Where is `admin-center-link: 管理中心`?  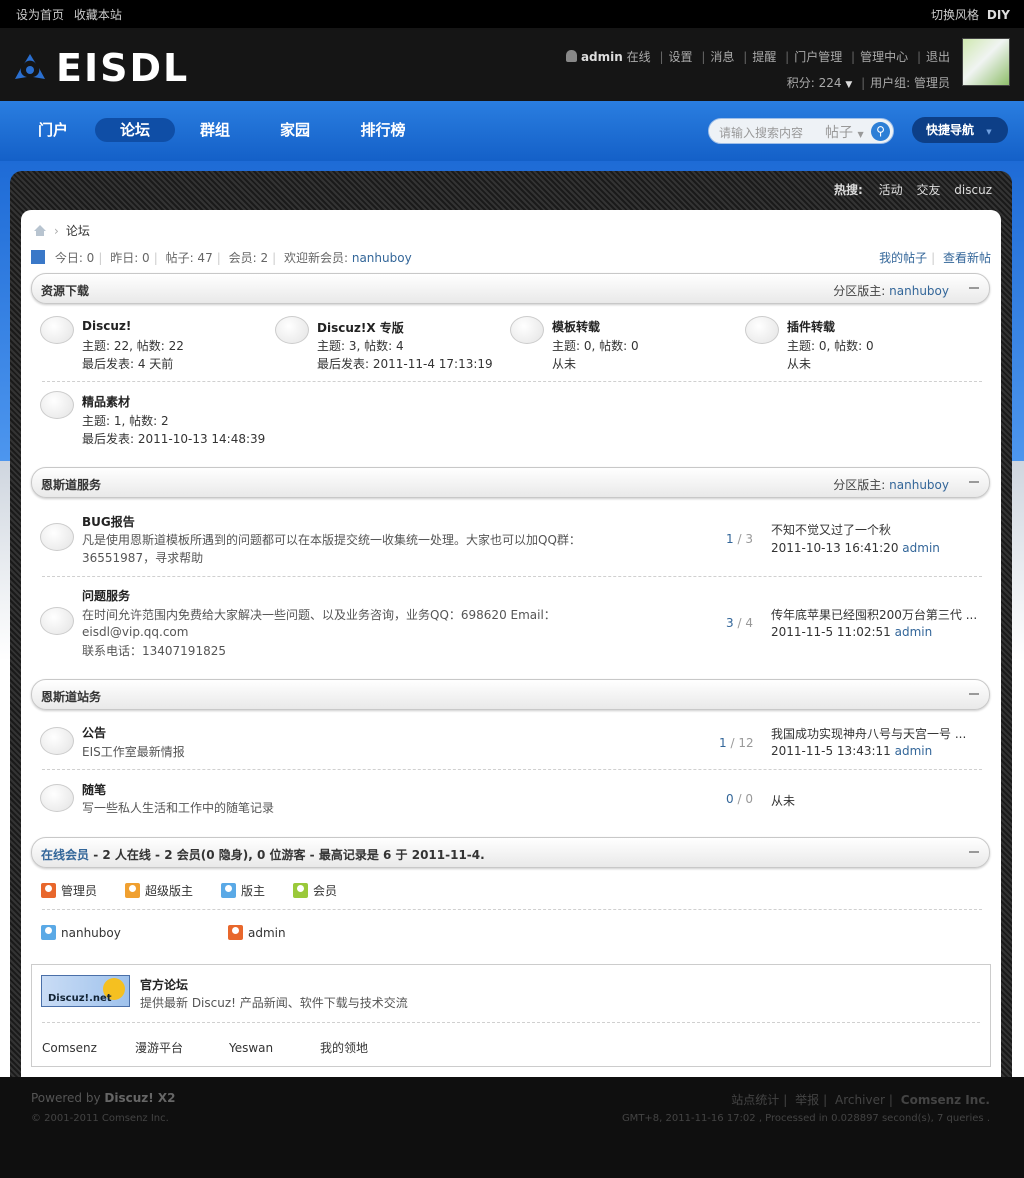 admin-center-link: 管理中心 is located at coordinates (884, 57).